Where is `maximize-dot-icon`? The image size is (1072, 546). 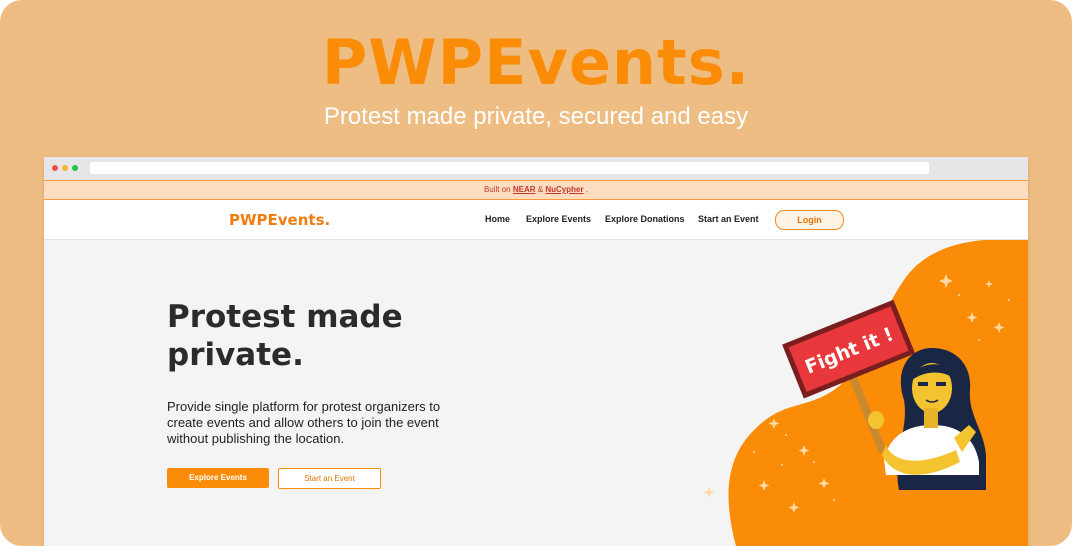
maximize-dot-icon is located at coordinates (75, 168).